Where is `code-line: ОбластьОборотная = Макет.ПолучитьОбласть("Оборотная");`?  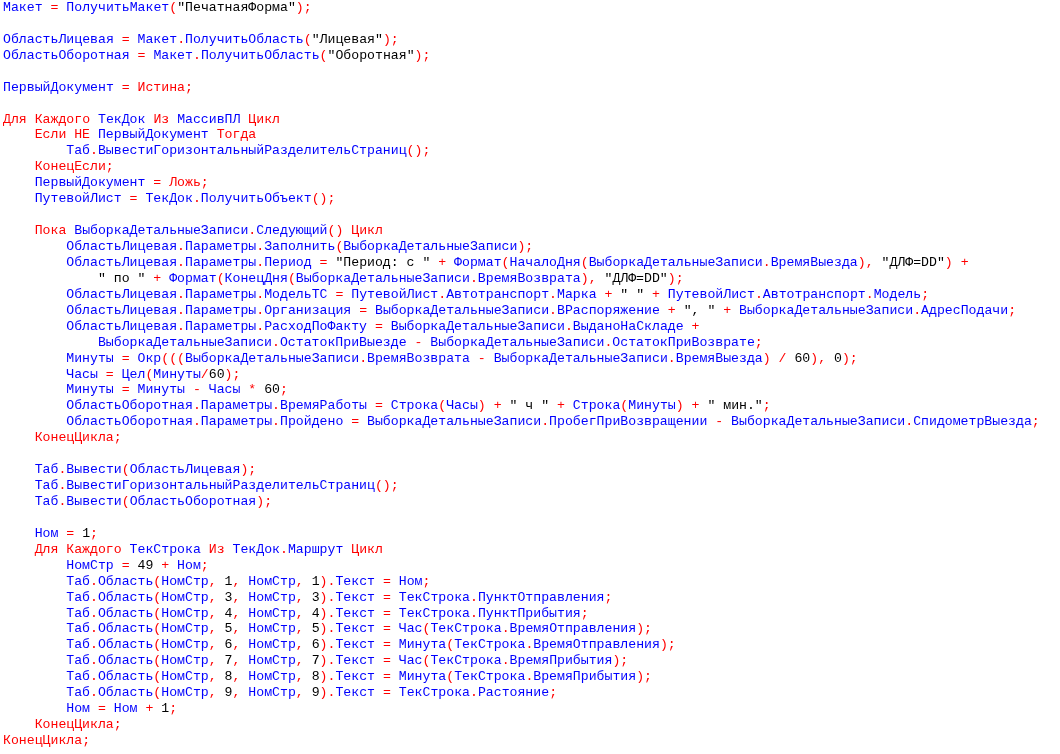
code-line: ОбластьОборотная = Макет.ПолучитьОбласть("Оборотная"); is located at coordinates (217, 55).